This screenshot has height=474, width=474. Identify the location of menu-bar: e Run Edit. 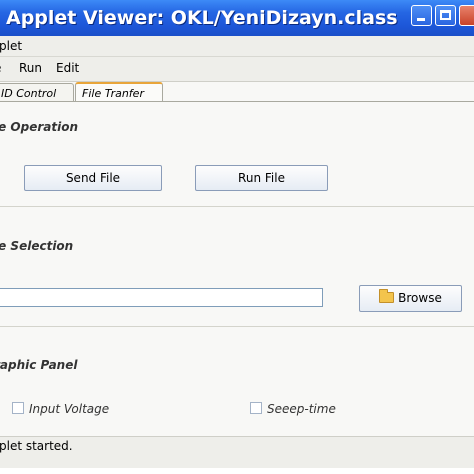
(237, 69).